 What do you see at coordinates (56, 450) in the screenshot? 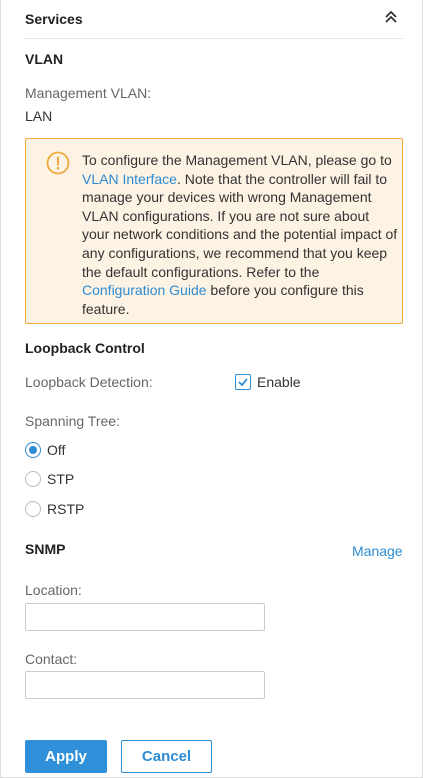
I see `spanning-tree-off-label: Off` at bounding box center [56, 450].